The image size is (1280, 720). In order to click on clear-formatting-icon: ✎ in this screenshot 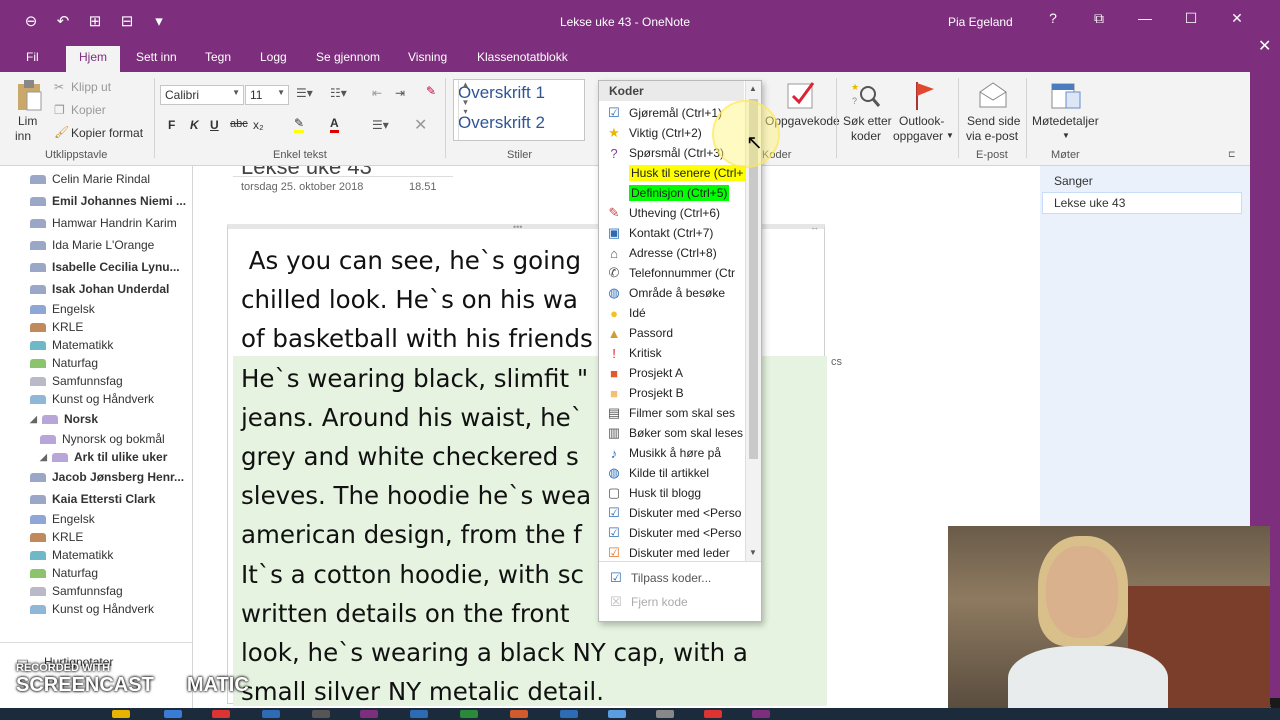, I will do `click(431, 91)`.